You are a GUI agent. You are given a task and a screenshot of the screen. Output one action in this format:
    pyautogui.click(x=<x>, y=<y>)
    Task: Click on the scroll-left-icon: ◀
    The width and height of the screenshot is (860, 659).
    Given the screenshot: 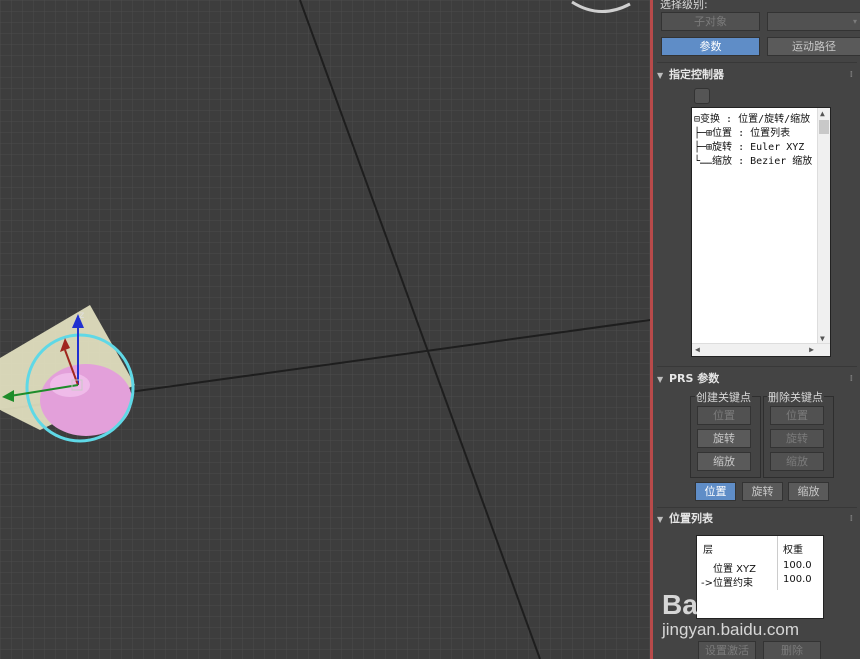 What is the action you would take?
    pyautogui.click(x=697, y=349)
    